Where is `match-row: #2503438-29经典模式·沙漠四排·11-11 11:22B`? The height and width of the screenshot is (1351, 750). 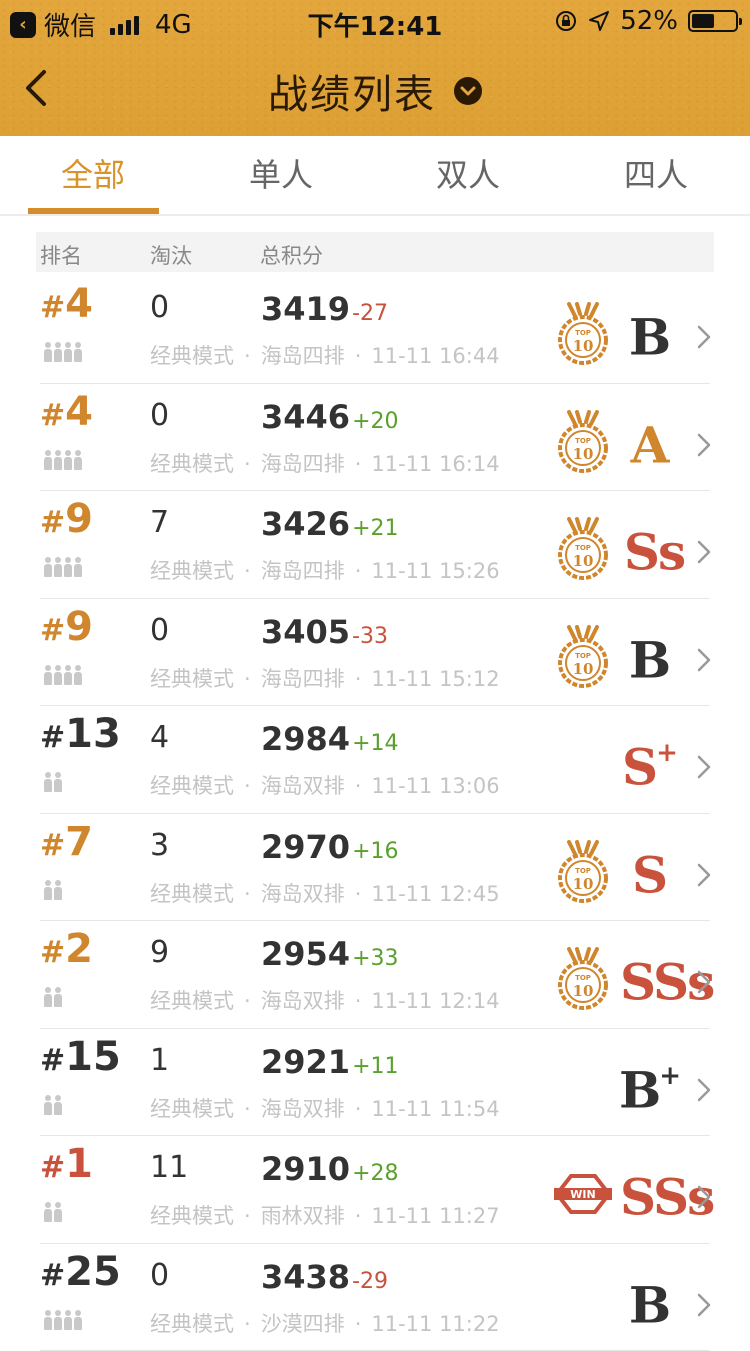
match-row: #2503438-29经典模式·沙漠四排·11-11 11:22B is located at coordinates (375, 1297).